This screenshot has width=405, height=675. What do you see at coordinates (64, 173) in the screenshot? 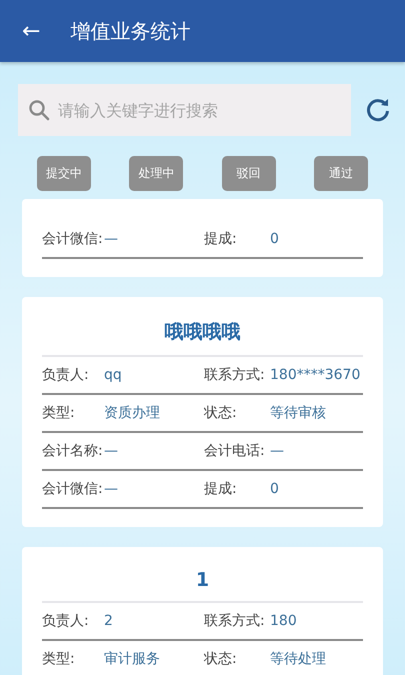
I see `filter-button: 提交中` at bounding box center [64, 173].